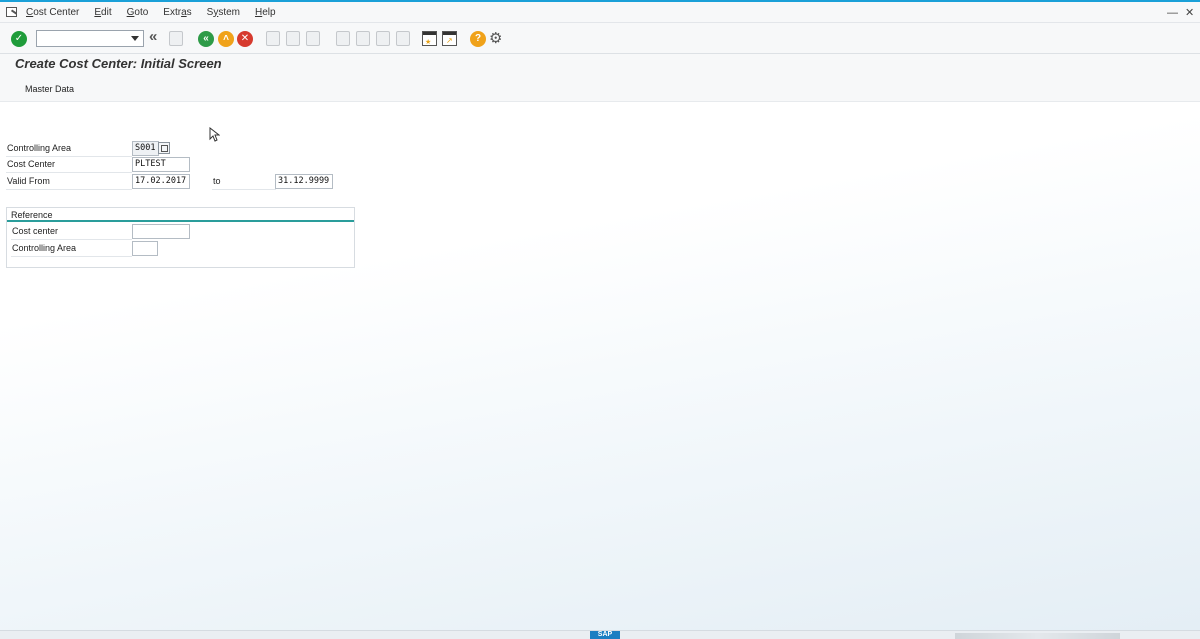  I want to click on system-toolbar: ✓ « « ˄ ✕ ★ ↗ ? ⚙, so click(600, 38).